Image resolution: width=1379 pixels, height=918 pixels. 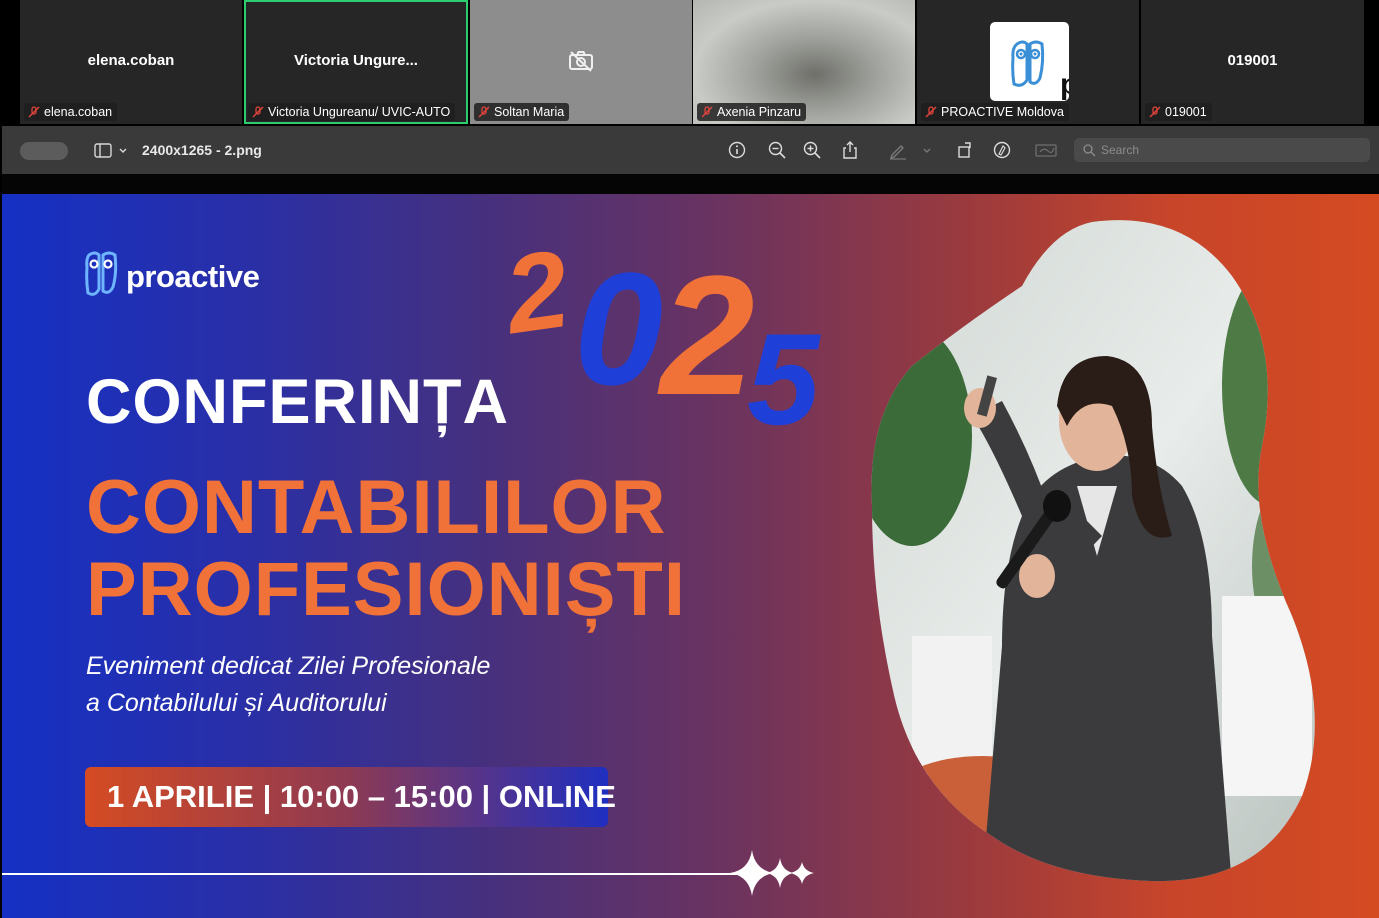 What do you see at coordinates (1002, 150) in the screenshot?
I see `annotate-icon` at bounding box center [1002, 150].